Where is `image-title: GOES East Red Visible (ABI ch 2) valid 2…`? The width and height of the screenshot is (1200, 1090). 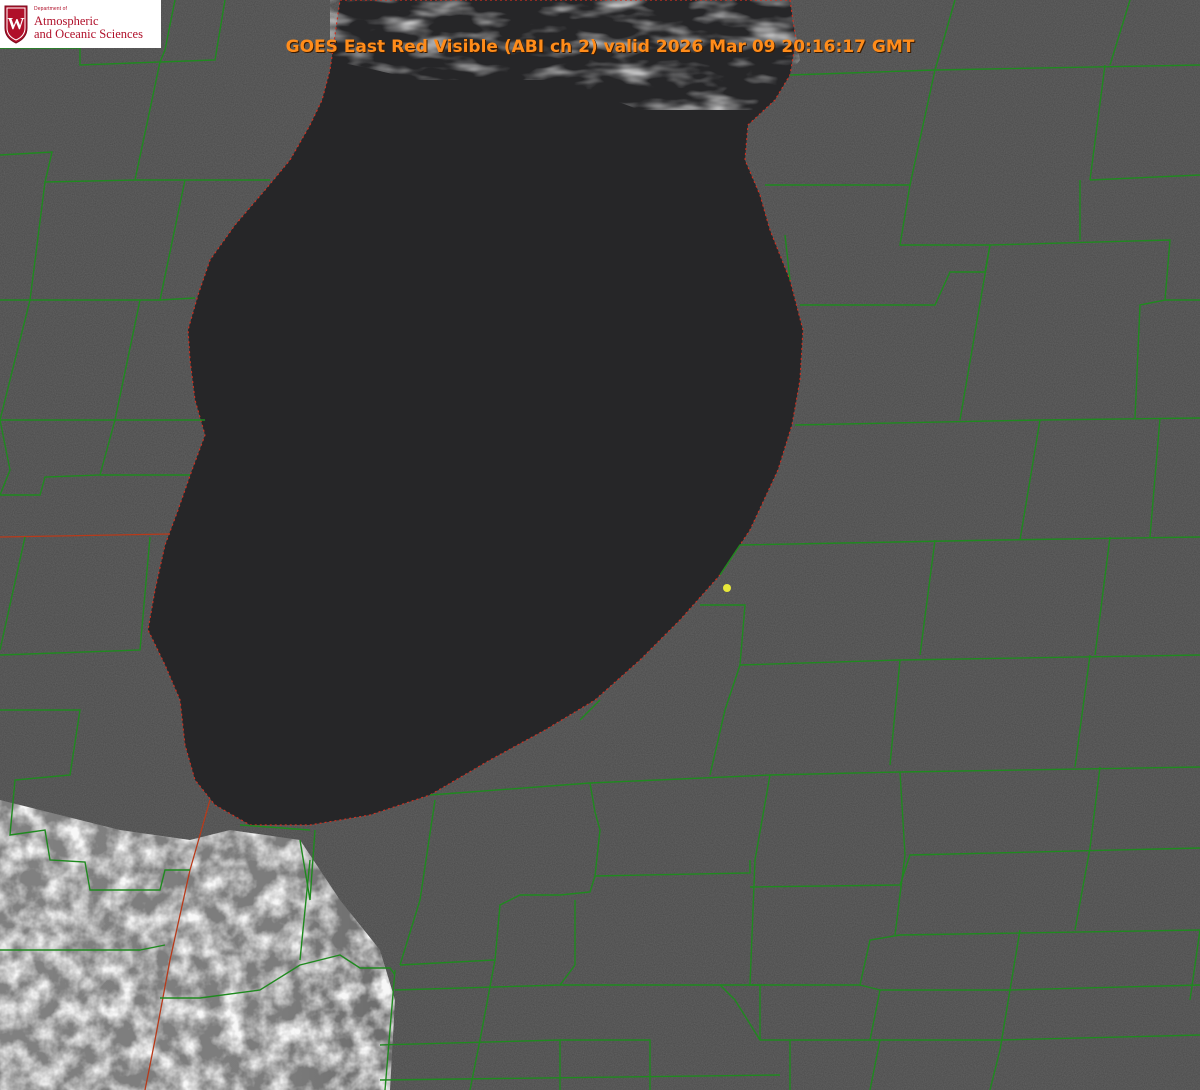 image-title: GOES East Red Visible (ABI ch 2) valid 2… is located at coordinates (600, 47).